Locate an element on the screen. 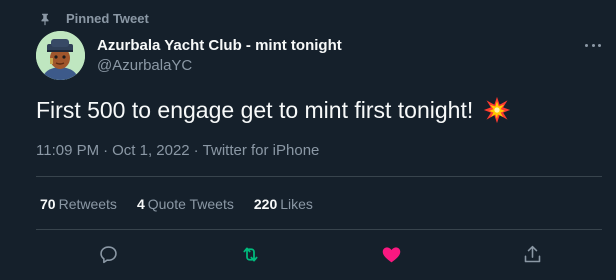  retweet-icon is located at coordinates (250, 254).